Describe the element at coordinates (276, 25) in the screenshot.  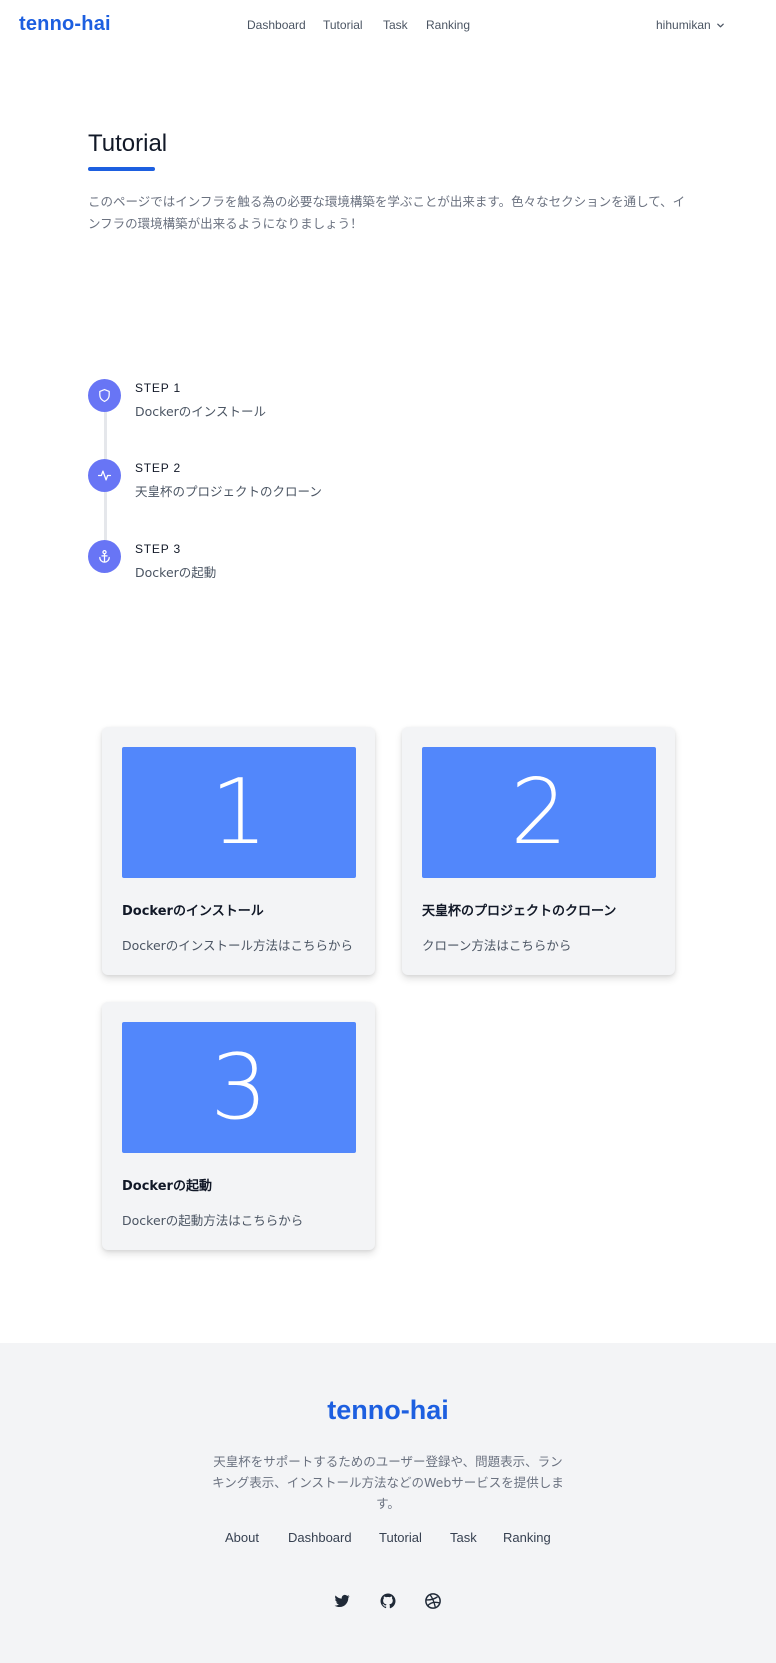
I see `nav-dashboard: Dashboard` at that location.